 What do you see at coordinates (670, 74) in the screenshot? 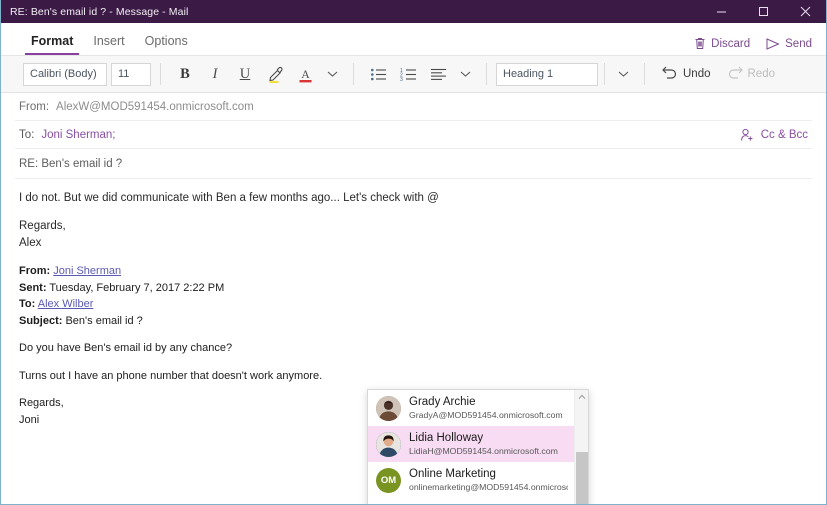
I see `undo-icon` at bounding box center [670, 74].